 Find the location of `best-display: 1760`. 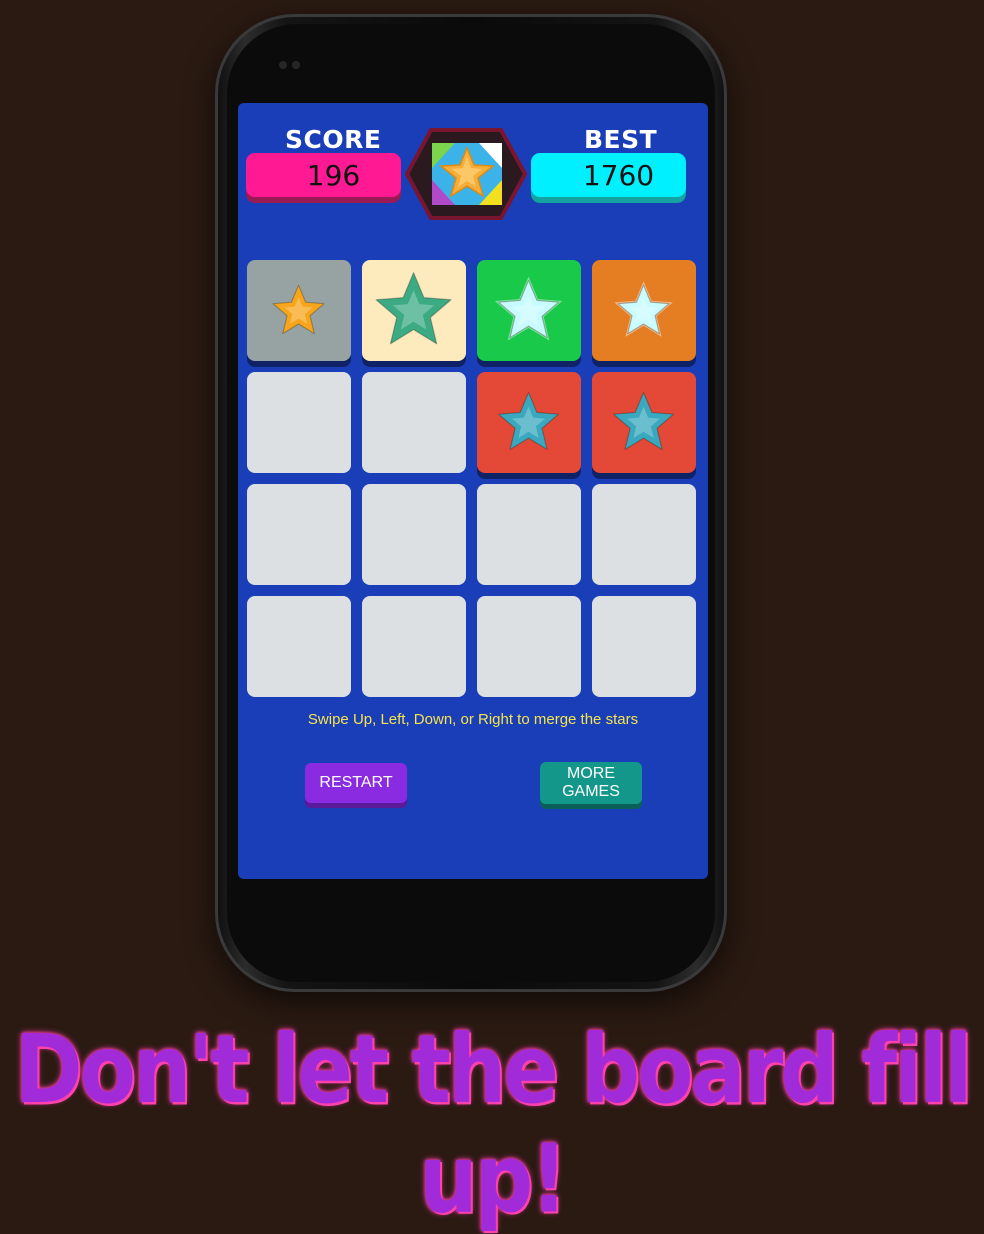

best-display: 1760 is located at coordinates (608, 175).